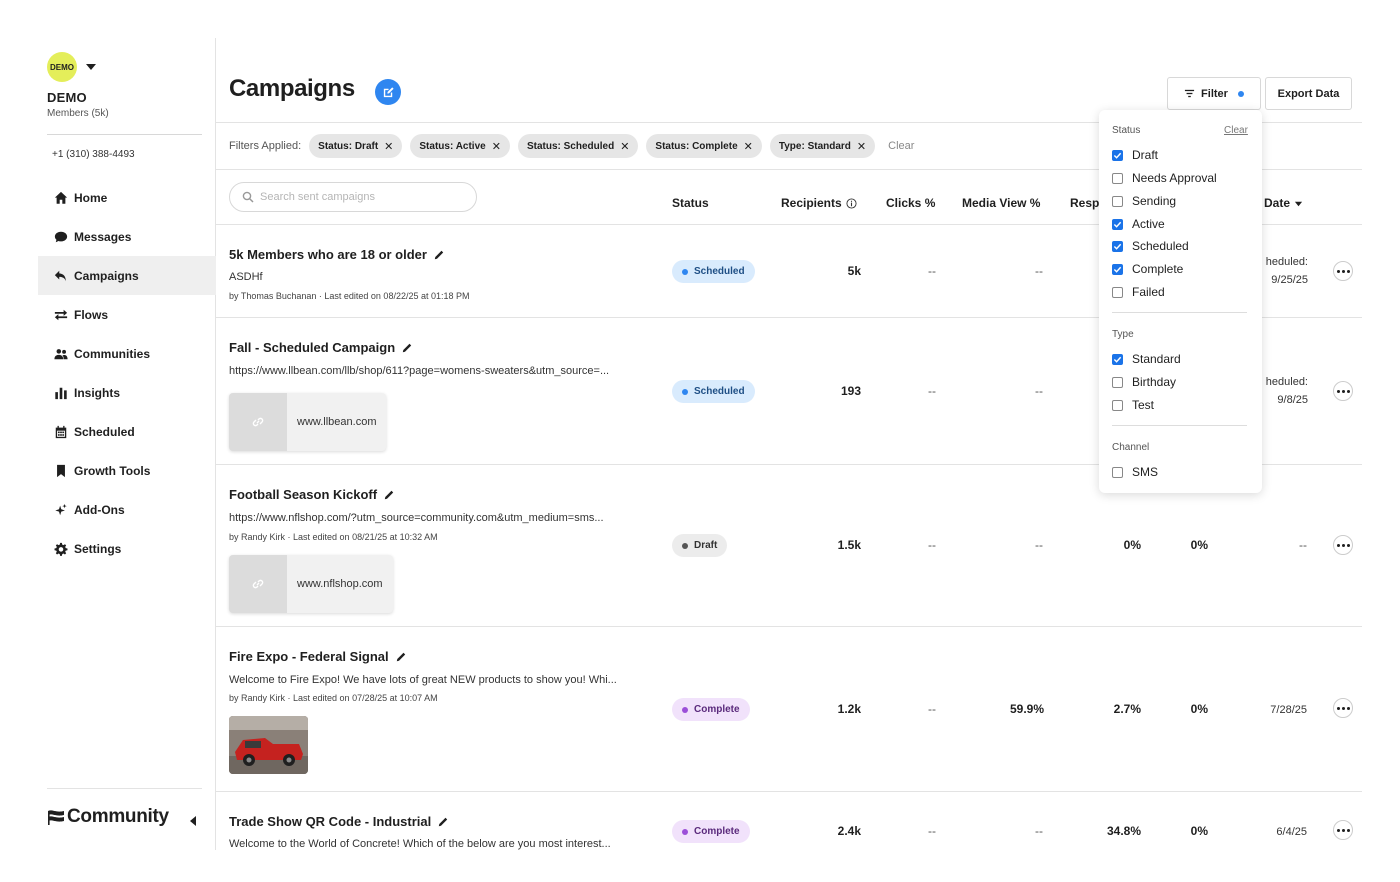  I want to click on status-option-complete: Complete, so click(1147, 269).